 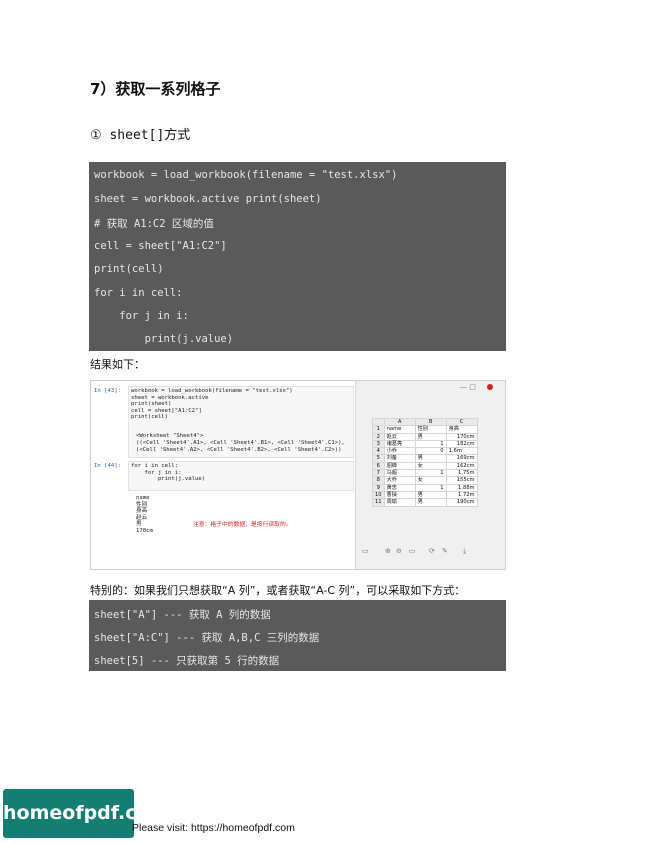 I want to click on table-cell: 1.75m, so click(x=461, y=473).